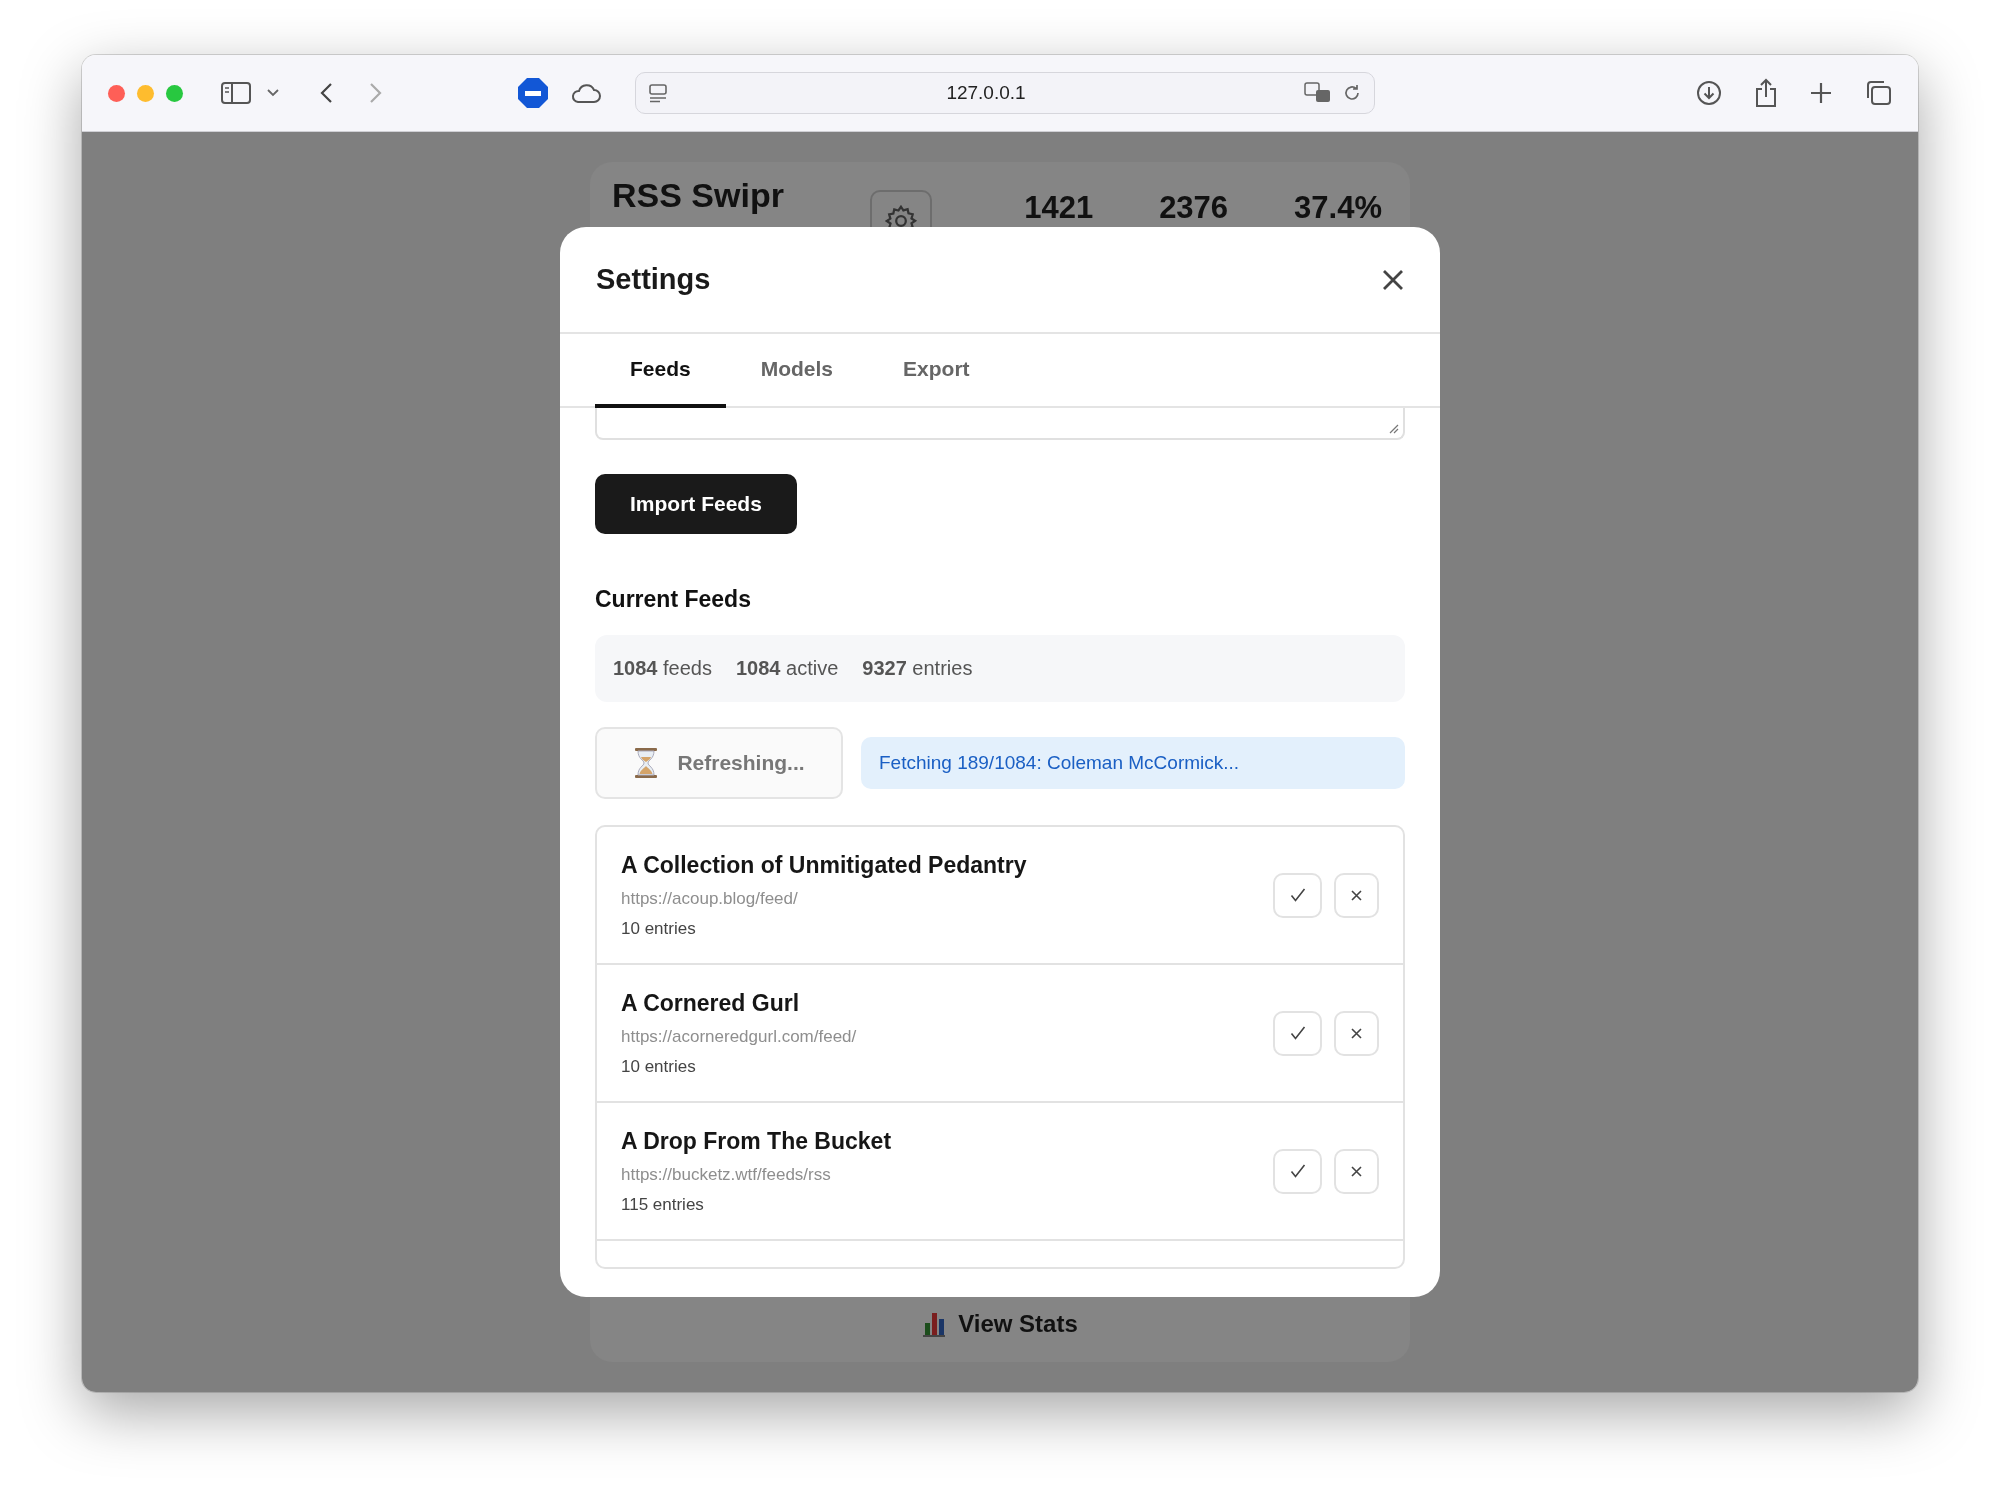 This screenshot has height=1501, width=2000. I want to click on dialog-title: Settings, so click(653, 279).